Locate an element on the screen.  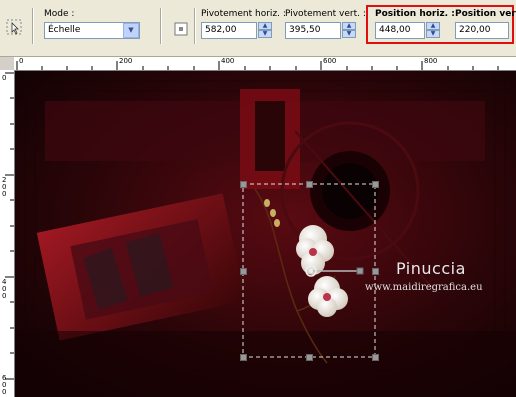
pos-v-value: 220,00 is located at coordinates (475, 30).